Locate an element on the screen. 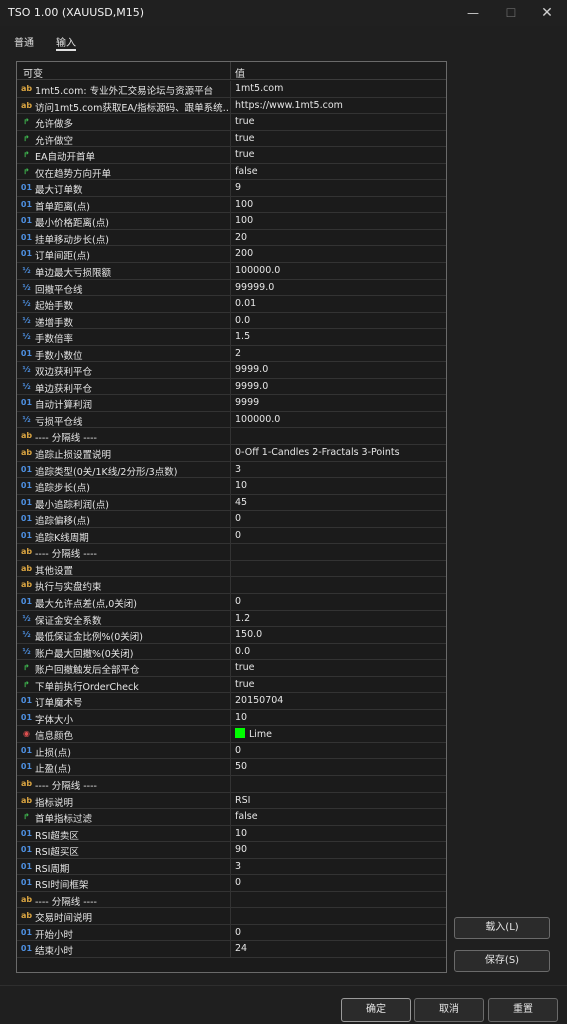  save-button: 保存(S) is located at coordinates (502, 961).